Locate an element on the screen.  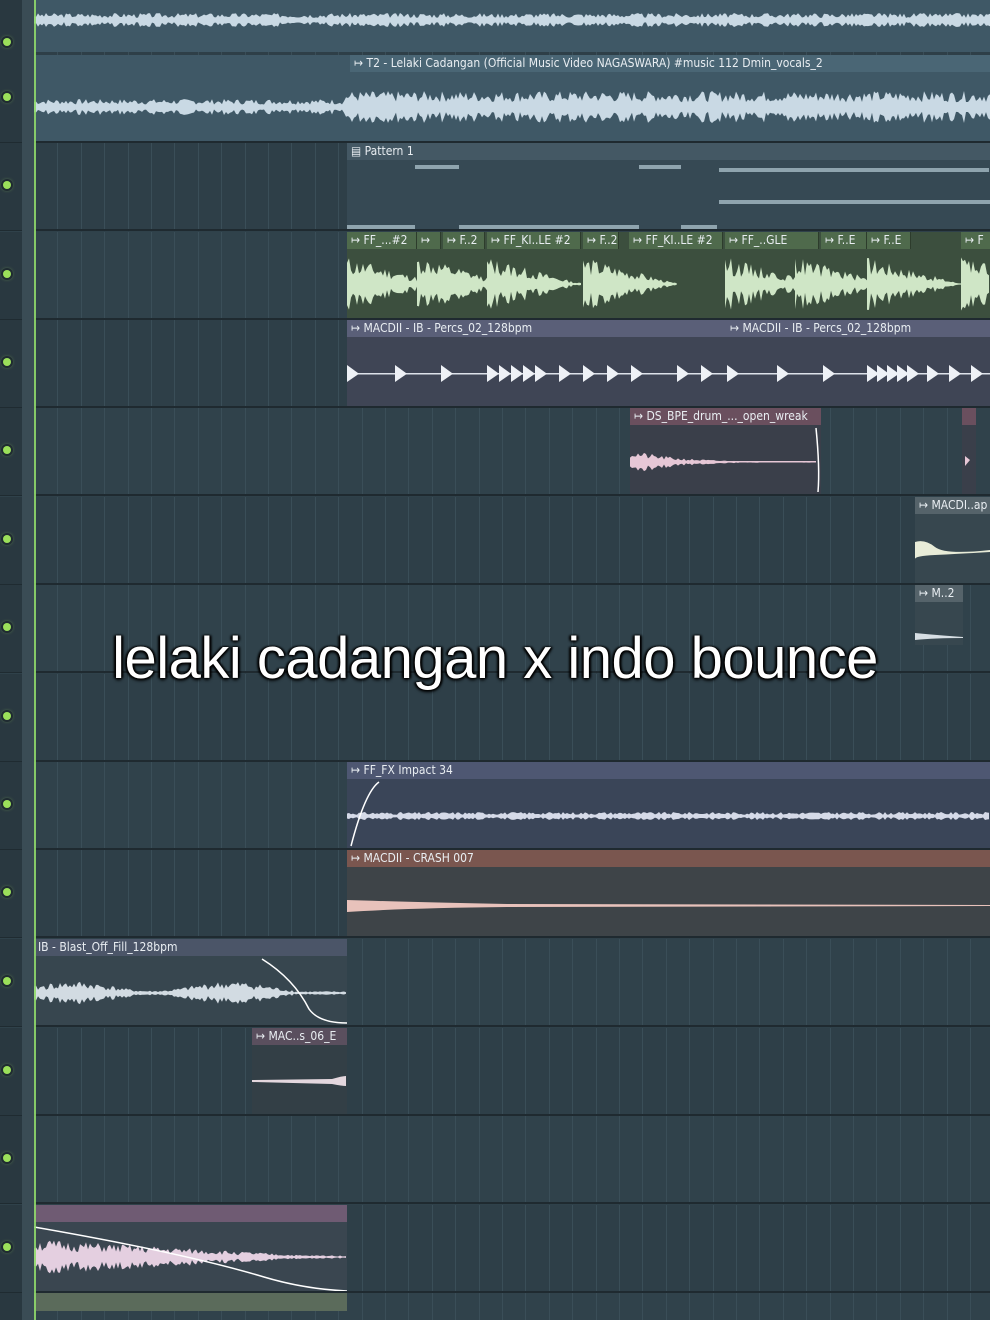
clip-title-kick: ↦ F is located at coordinates (975, 240).